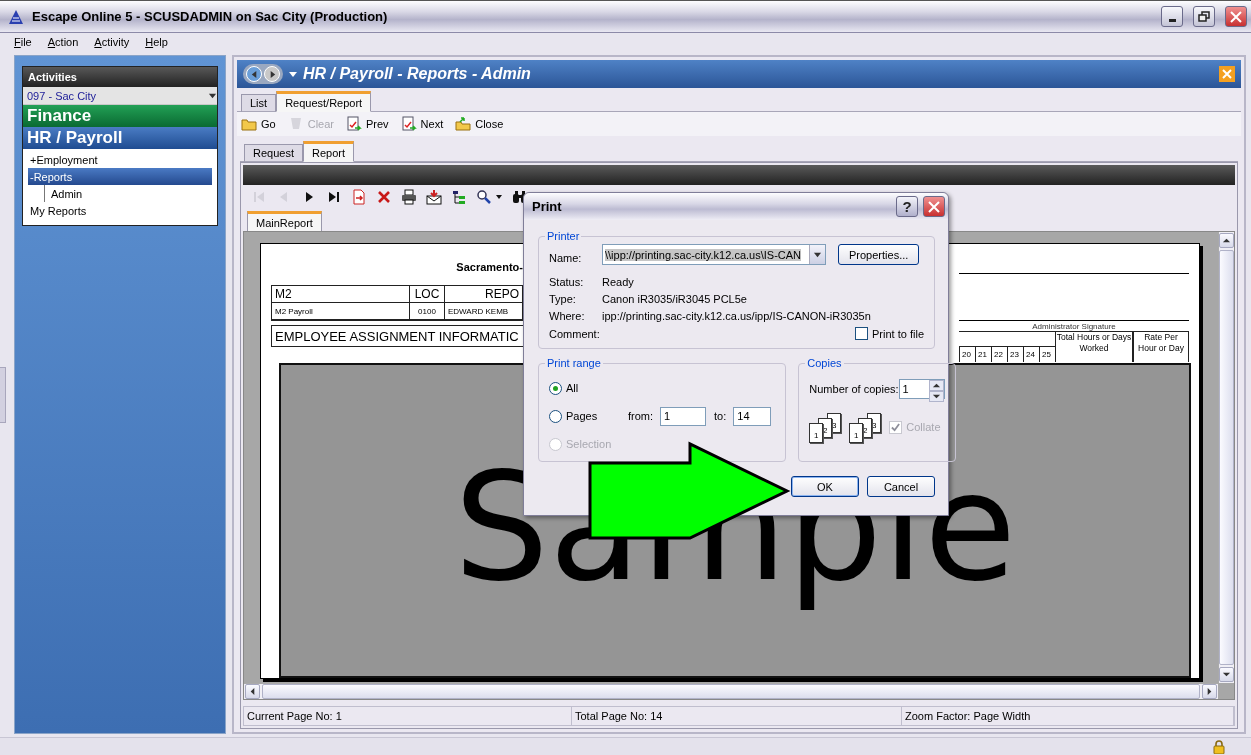 This screenshot has height=755, width=1251. What do you see at coordinates (272, 74) in the screenshot?
I see `forward-button` at bounding box center [272, 74].